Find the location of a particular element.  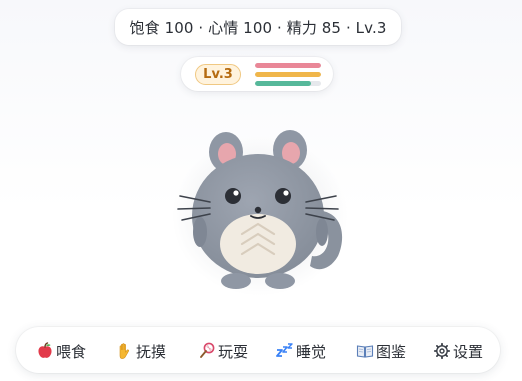

sleep-button: 睡觉 is located at coordinates (301, 351).